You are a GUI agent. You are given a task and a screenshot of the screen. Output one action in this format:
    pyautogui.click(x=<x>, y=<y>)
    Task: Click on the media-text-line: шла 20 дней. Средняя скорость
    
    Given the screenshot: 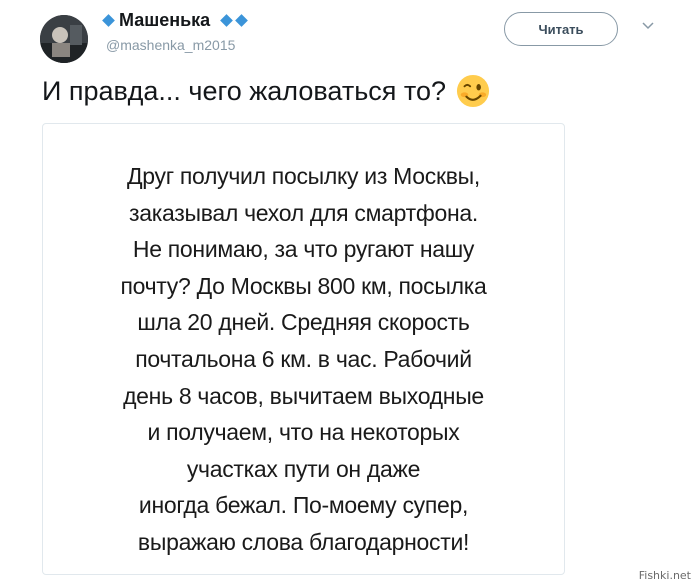 What is the action you would take?
    pyautogui.click(x=303, y=322)
    